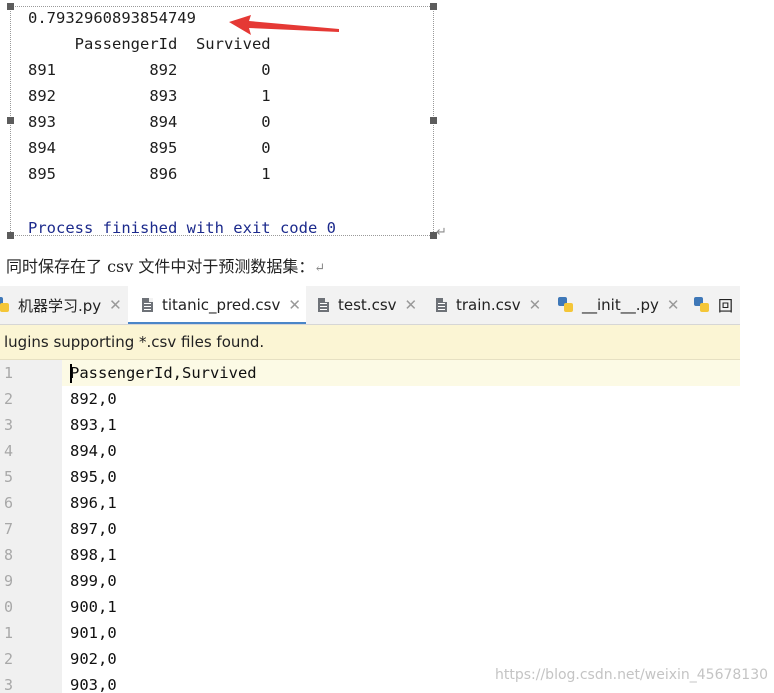  Describe the element at coordinates (93, 659) in the screenshot. I see `code-line: 902,0` at that location.